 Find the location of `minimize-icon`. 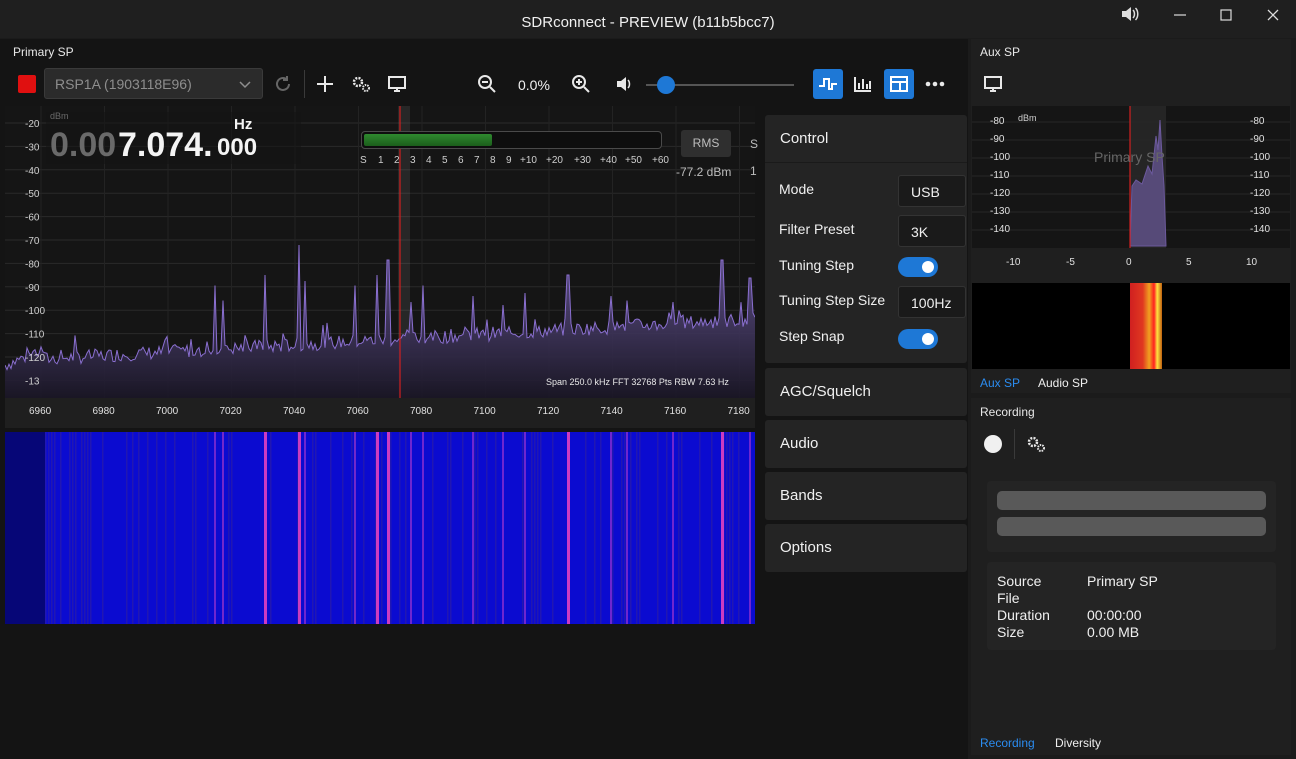

minimize-icon is located at coordinates (1180, 18).